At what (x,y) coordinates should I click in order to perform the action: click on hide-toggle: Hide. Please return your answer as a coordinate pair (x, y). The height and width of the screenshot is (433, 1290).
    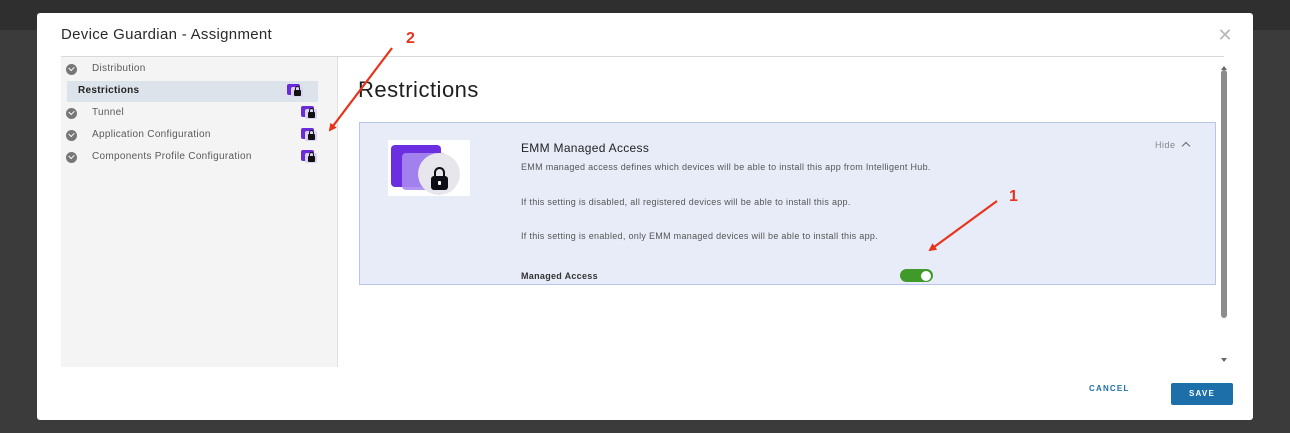
    Looking at the image, I should click on (1172, 145).